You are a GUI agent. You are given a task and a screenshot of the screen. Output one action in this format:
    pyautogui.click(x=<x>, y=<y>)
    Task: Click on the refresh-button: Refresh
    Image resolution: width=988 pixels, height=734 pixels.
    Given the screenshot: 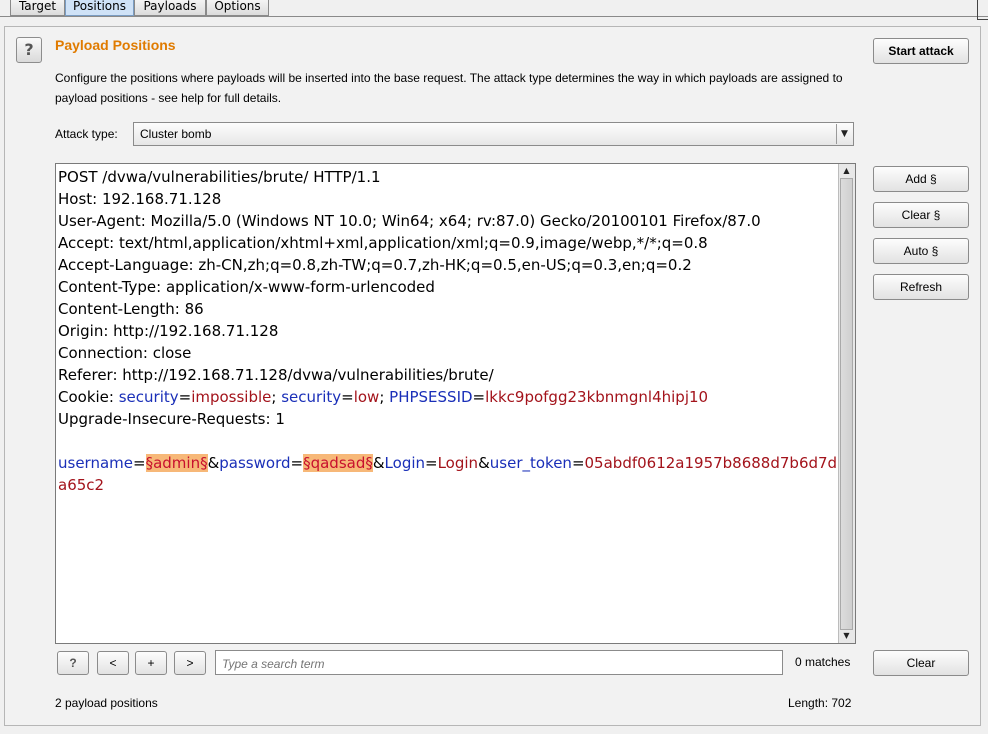 What is the action you would take?
    pyautogui.click(x=921, y=287)
    